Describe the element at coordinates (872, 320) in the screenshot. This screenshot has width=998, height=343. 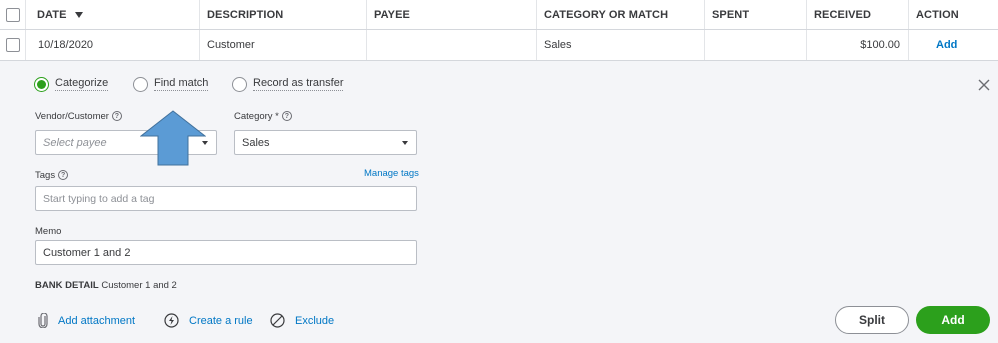
I see `split-button: Split` at that location.